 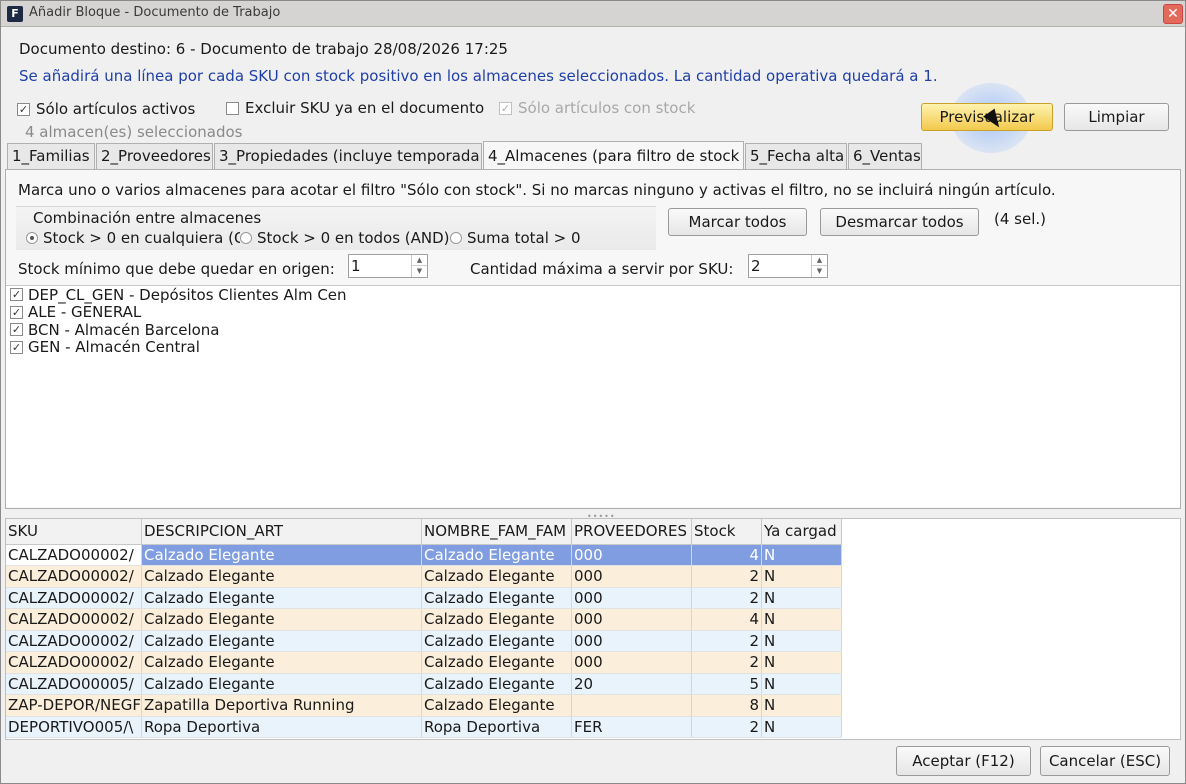 What do you see at coordinates (116, 109) in the screenshot?
I see `solo-activos-label: Sólo artículos activos` at bounding box center [116, 109].